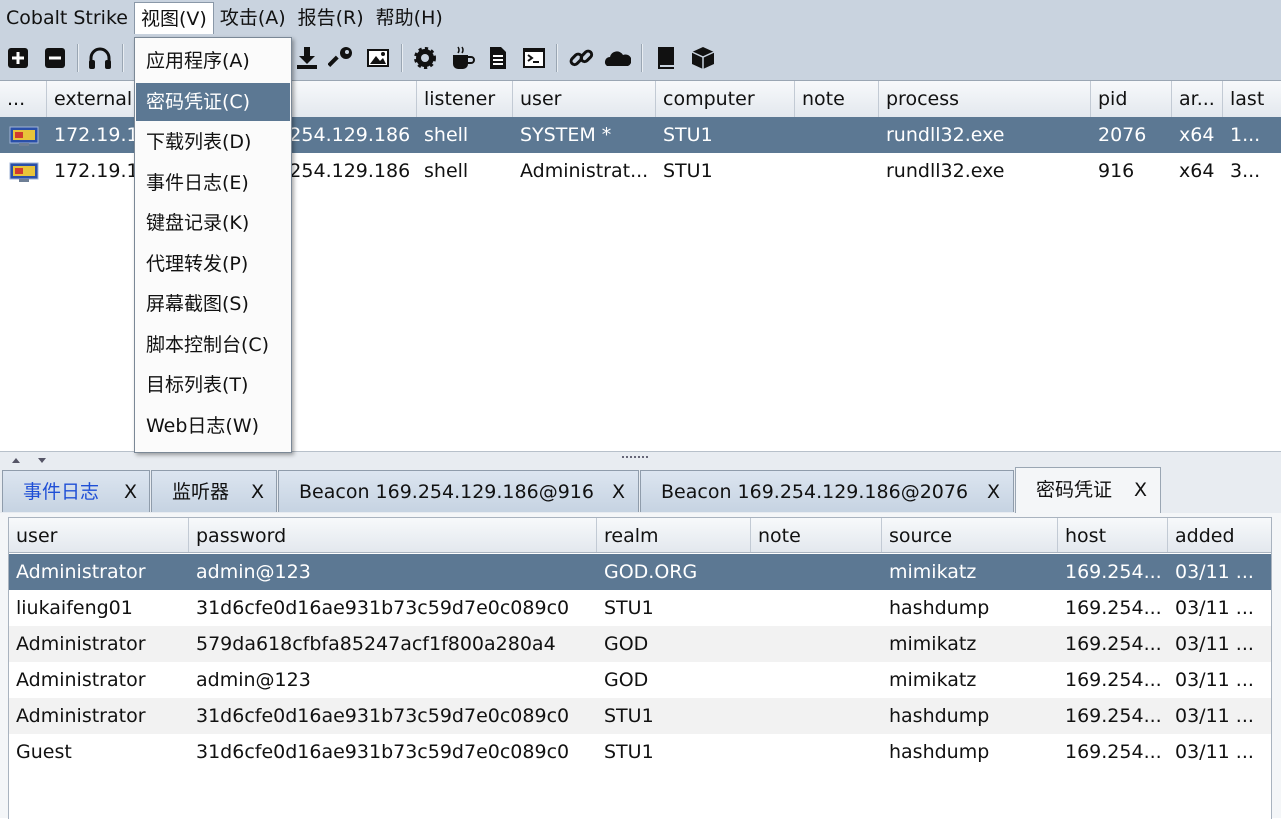  I want to click on windows-host-icon, so click(24, 136).